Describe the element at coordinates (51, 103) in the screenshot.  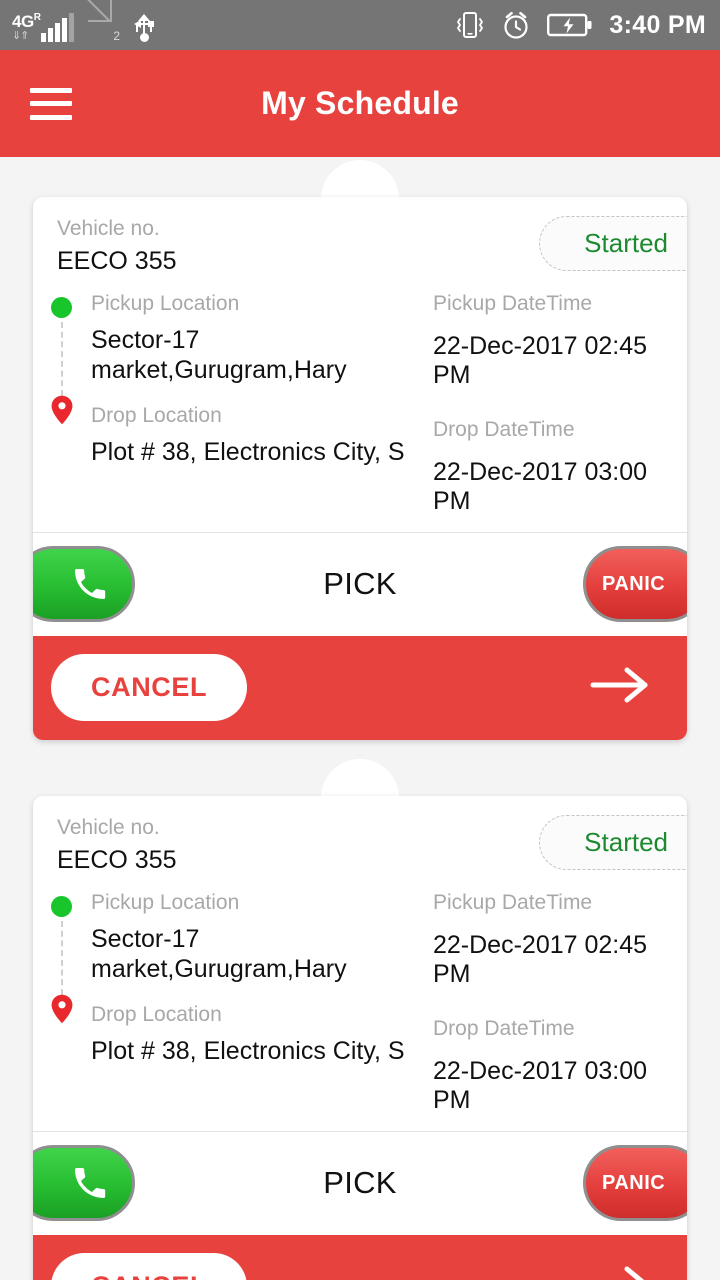
I see `hamburger-menu-icon` at that location.